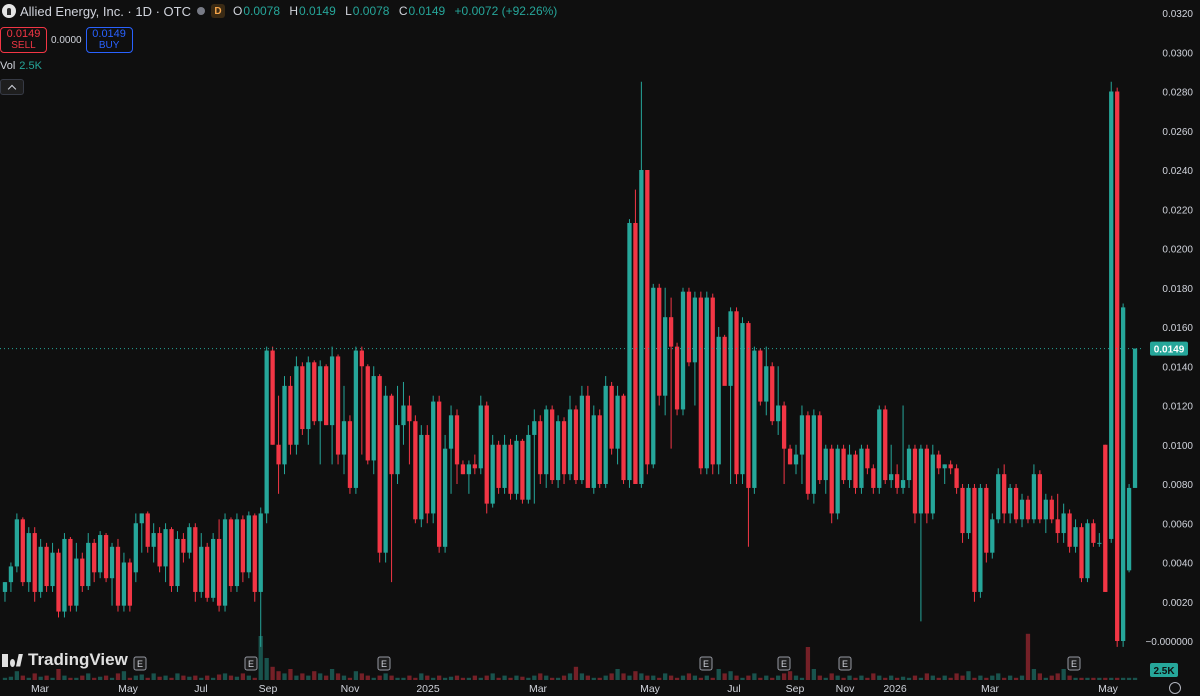  I want to click on tradingview-logo: TradingView, so click(65, 660).